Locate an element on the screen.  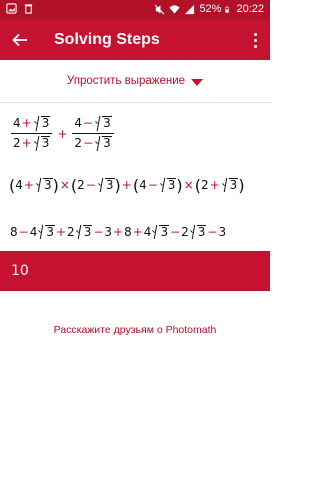
method-dropdown-label: Упростить выражение is located at coordinates (126, 81).